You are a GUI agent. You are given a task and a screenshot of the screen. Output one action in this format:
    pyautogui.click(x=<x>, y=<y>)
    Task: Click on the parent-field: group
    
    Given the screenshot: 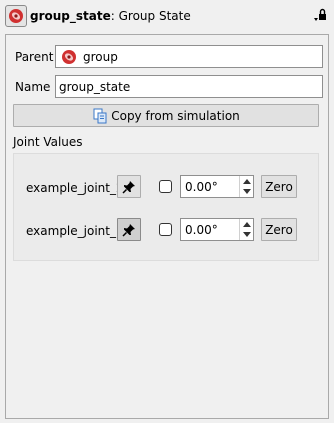 What is the action you would take?
    pyautogui.click(x=189, y=56)
    